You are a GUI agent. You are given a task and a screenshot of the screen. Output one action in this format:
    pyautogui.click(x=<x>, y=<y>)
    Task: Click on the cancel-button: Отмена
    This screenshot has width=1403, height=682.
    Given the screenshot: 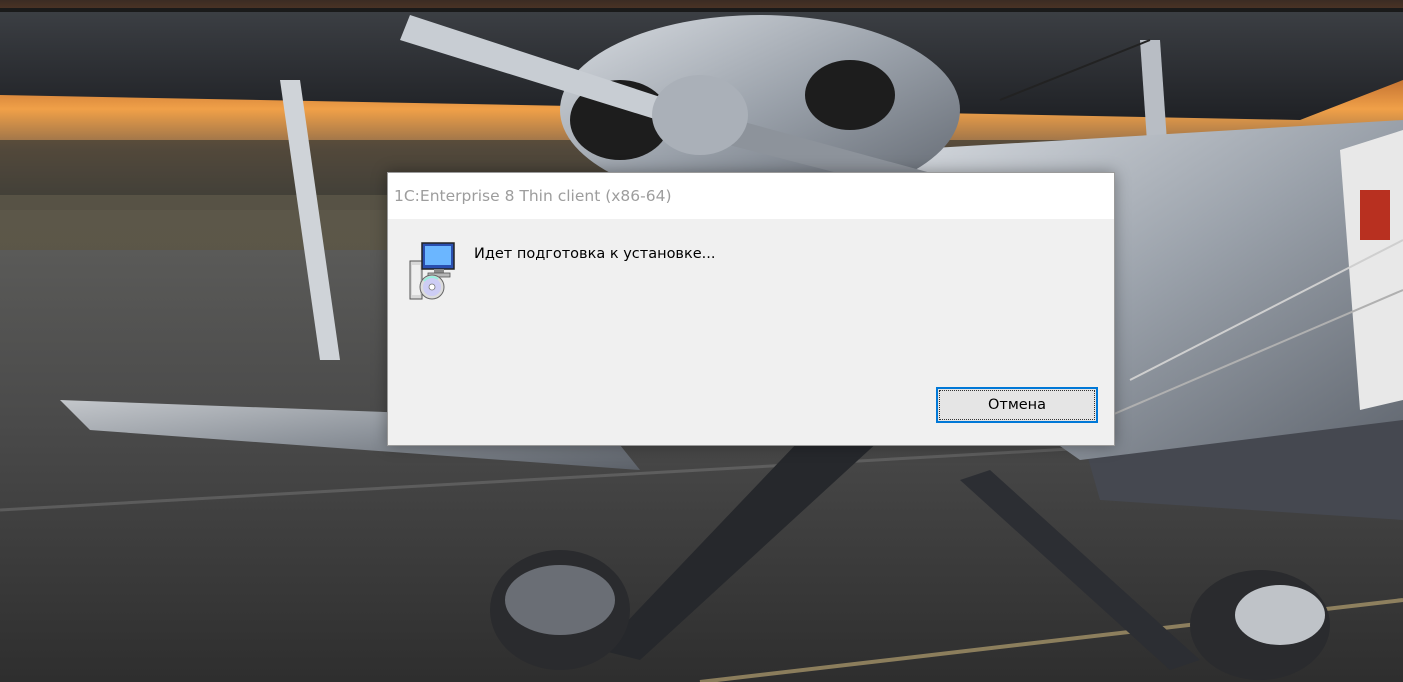 What is the action you would take?
    pyautogui.click(x=1017, y=405)
    